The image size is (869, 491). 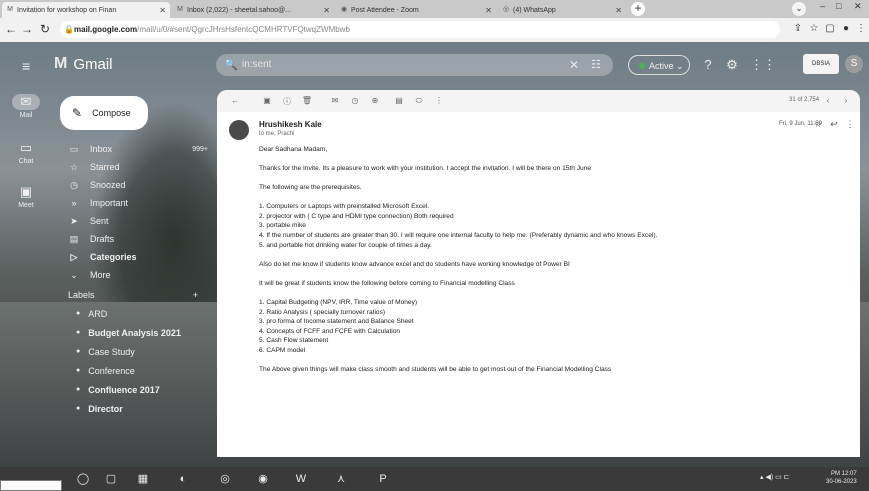 I want to click on newer-icon: ‹, so click(x=828, y=100).